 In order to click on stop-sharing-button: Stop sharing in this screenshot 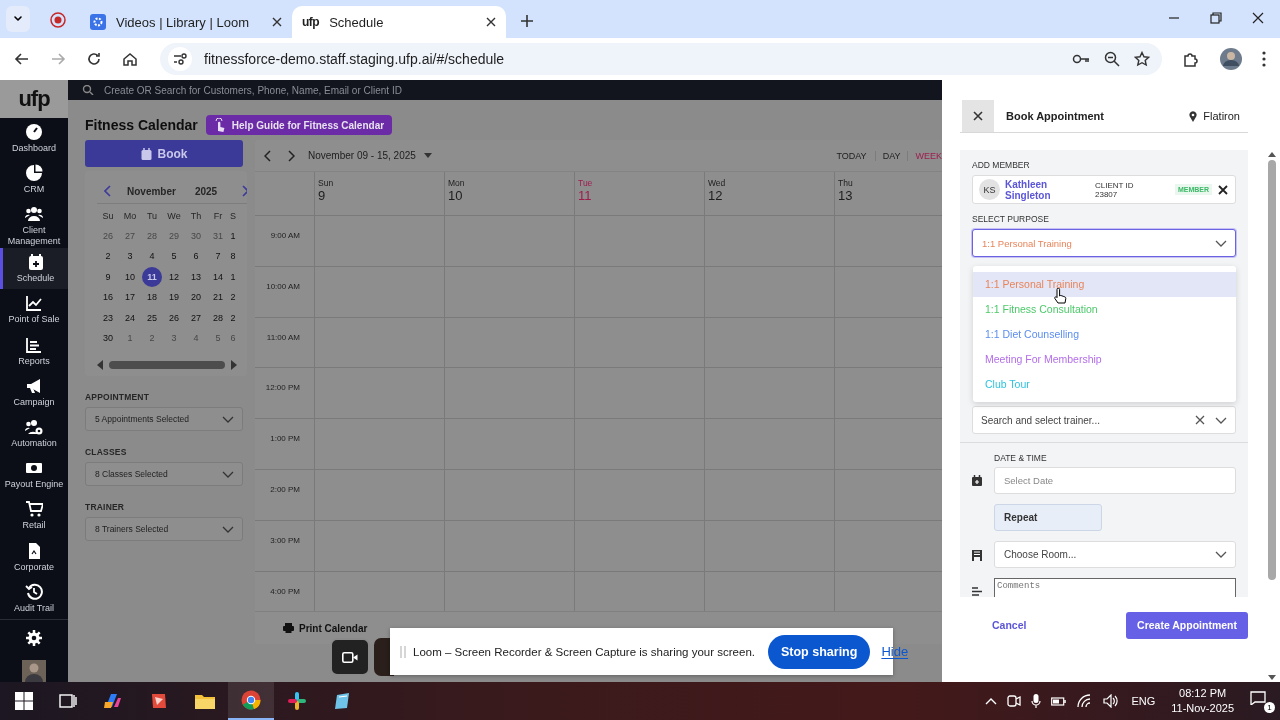, I will do `click(819, 651)`.